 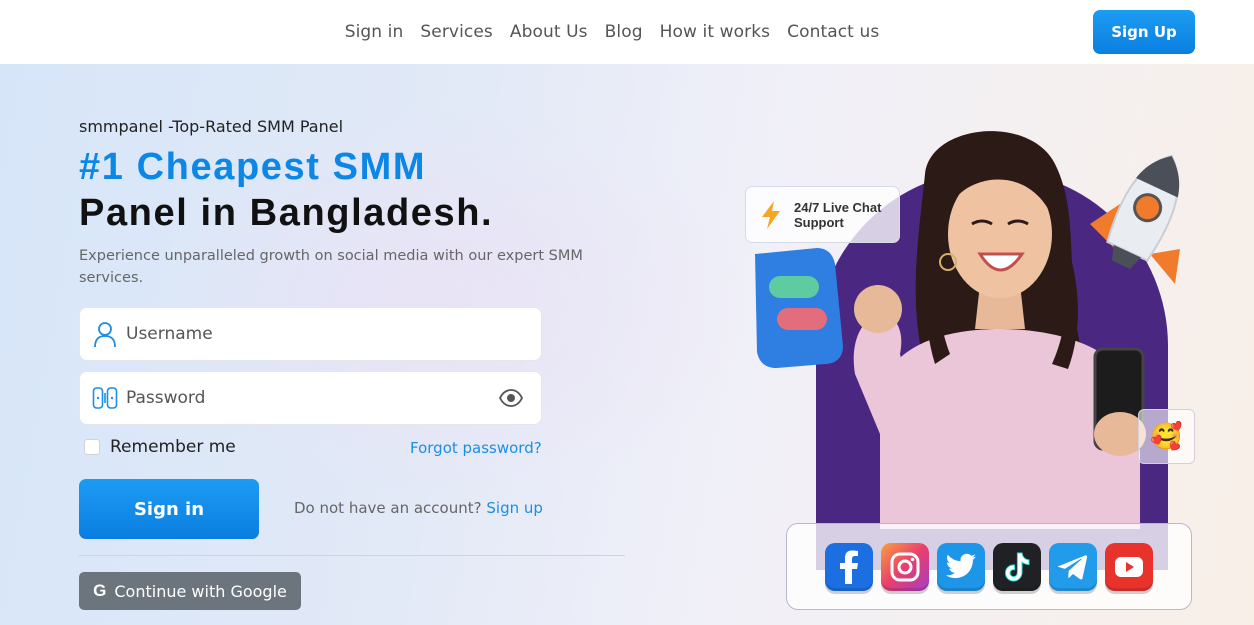 I want to click on telegram-icon, so click(x=1073, y=566).